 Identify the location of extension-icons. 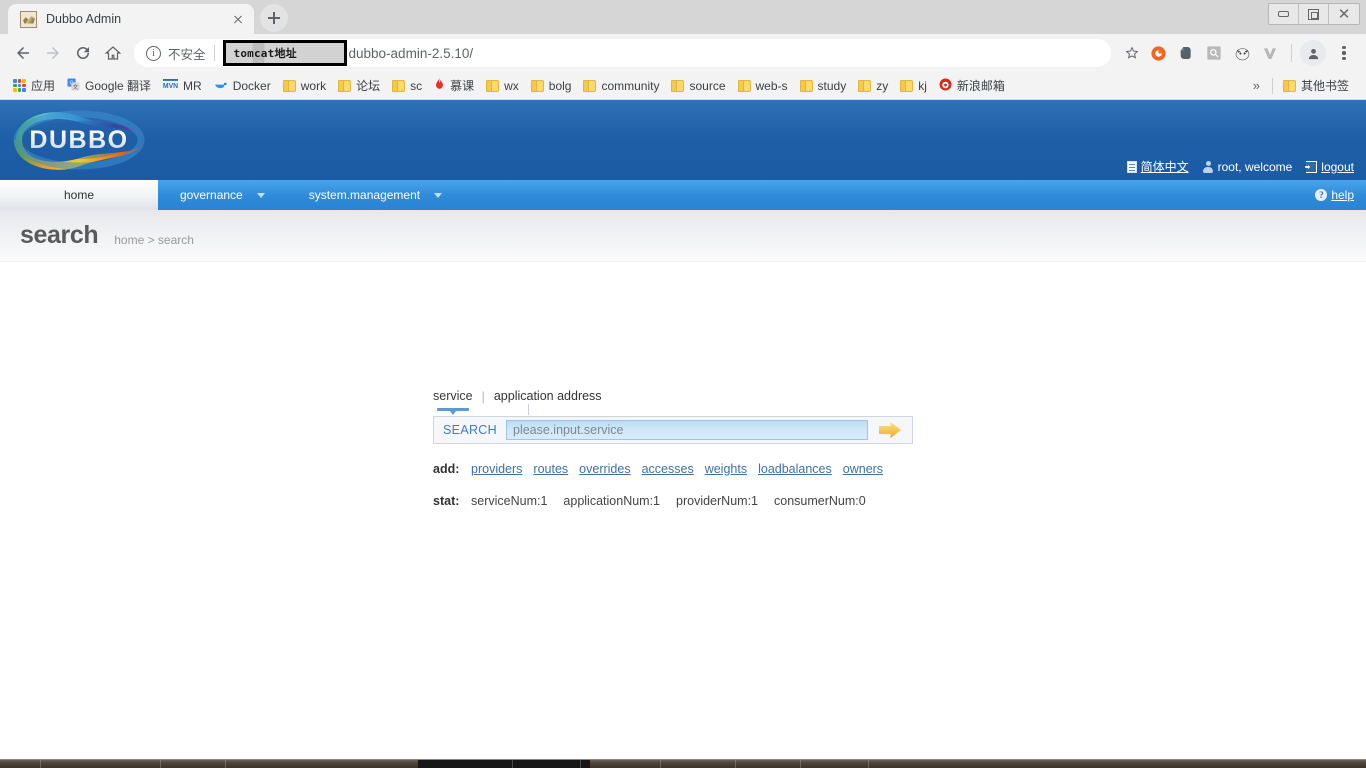
(1251, 53).